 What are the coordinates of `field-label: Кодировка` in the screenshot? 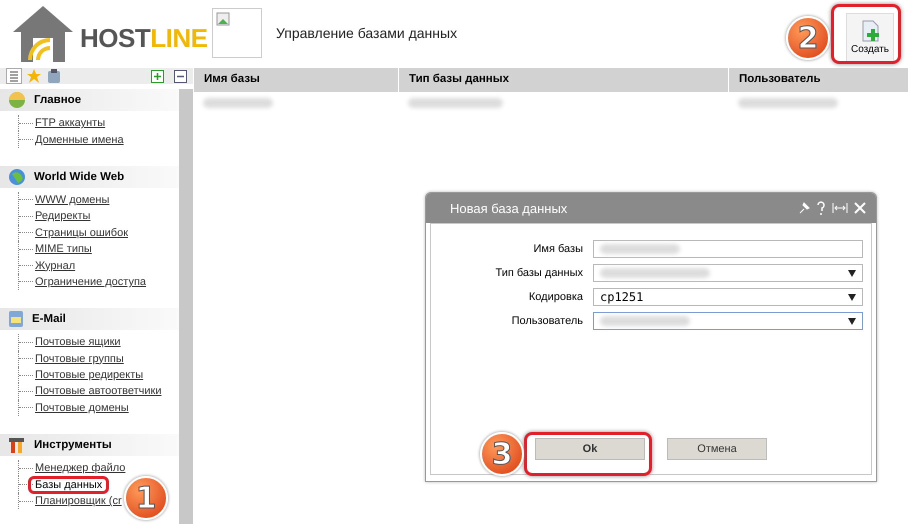 It's located at (555, 297).